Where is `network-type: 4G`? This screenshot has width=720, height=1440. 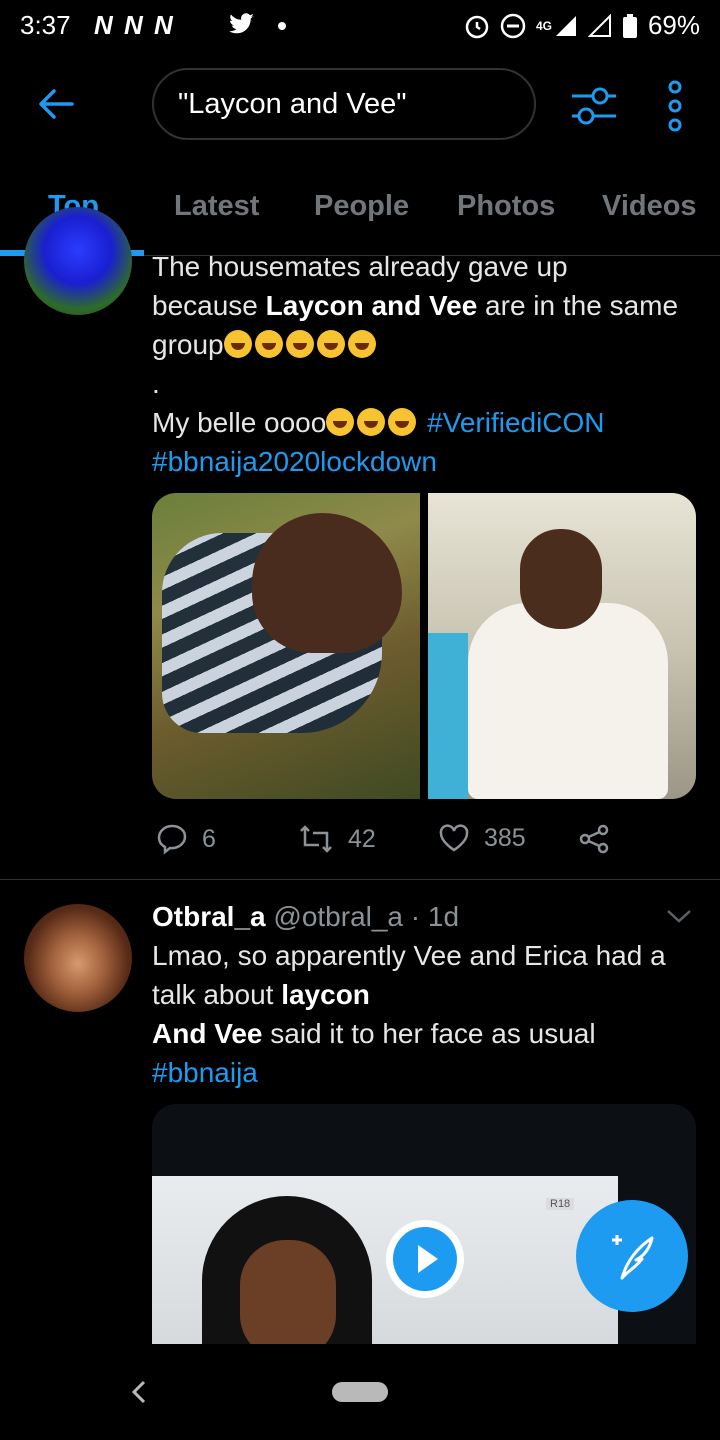 network-type: 4G is located at coordinates (543, 25).